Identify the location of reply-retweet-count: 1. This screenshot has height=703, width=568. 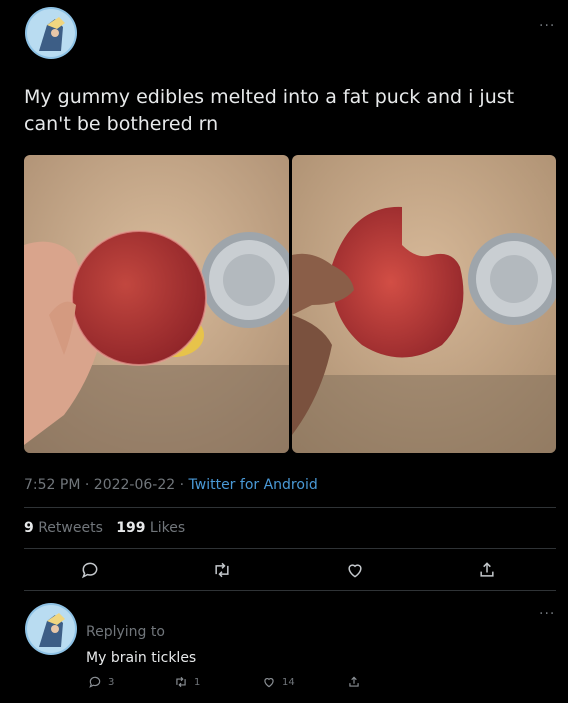
(197, 682).